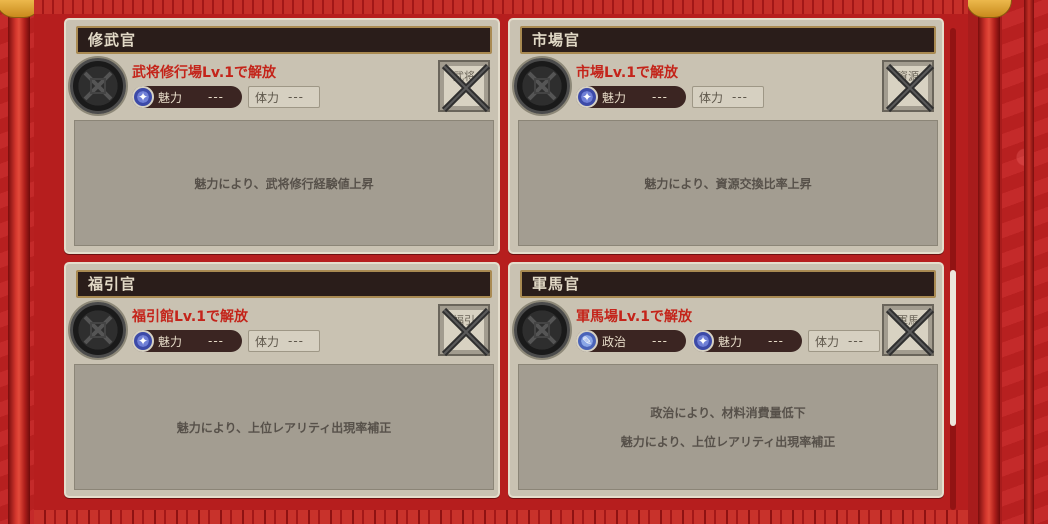 The height and width of the screenshot is (524, 1048). I want to click on effect-description: 政治により、材料消費量低下 魅力により、上位レアリティ出現率補正, so click(728, 427).